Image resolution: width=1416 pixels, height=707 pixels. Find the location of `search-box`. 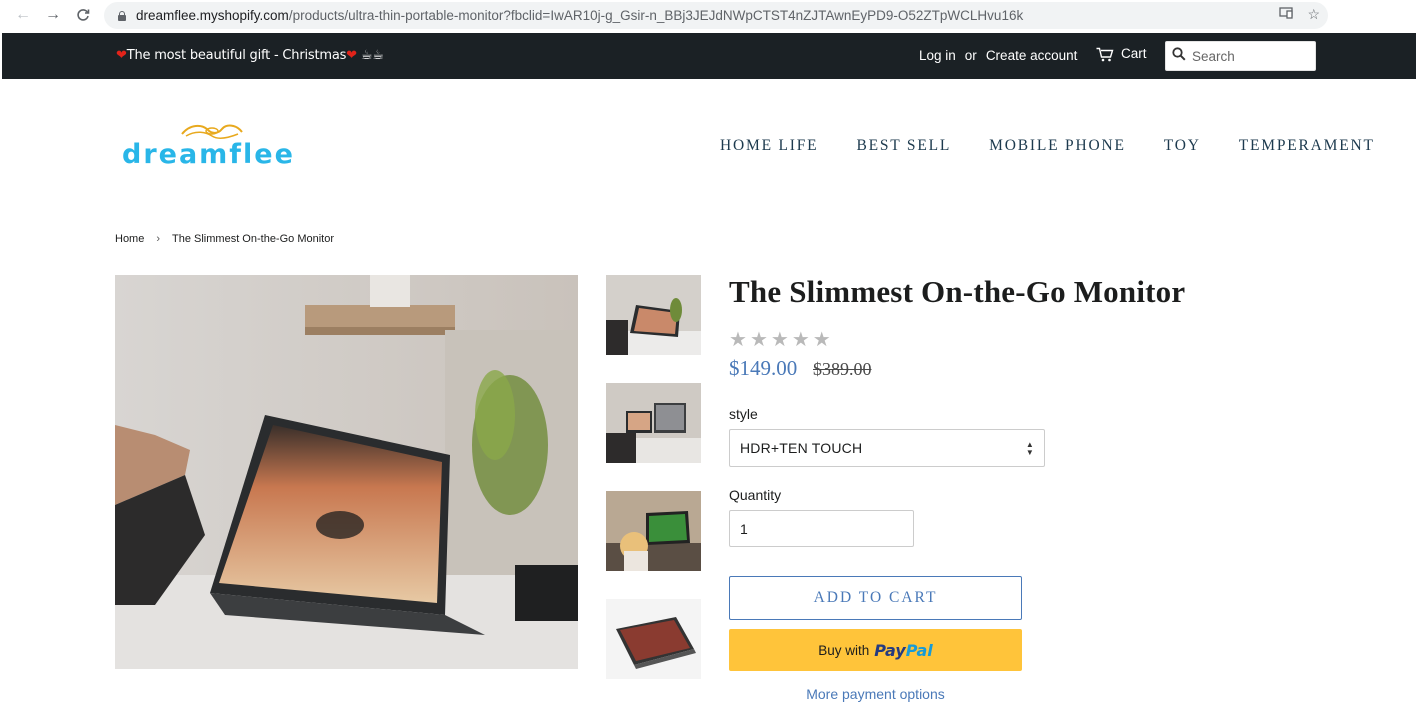

search-box is located at coordinates (1240, 56).